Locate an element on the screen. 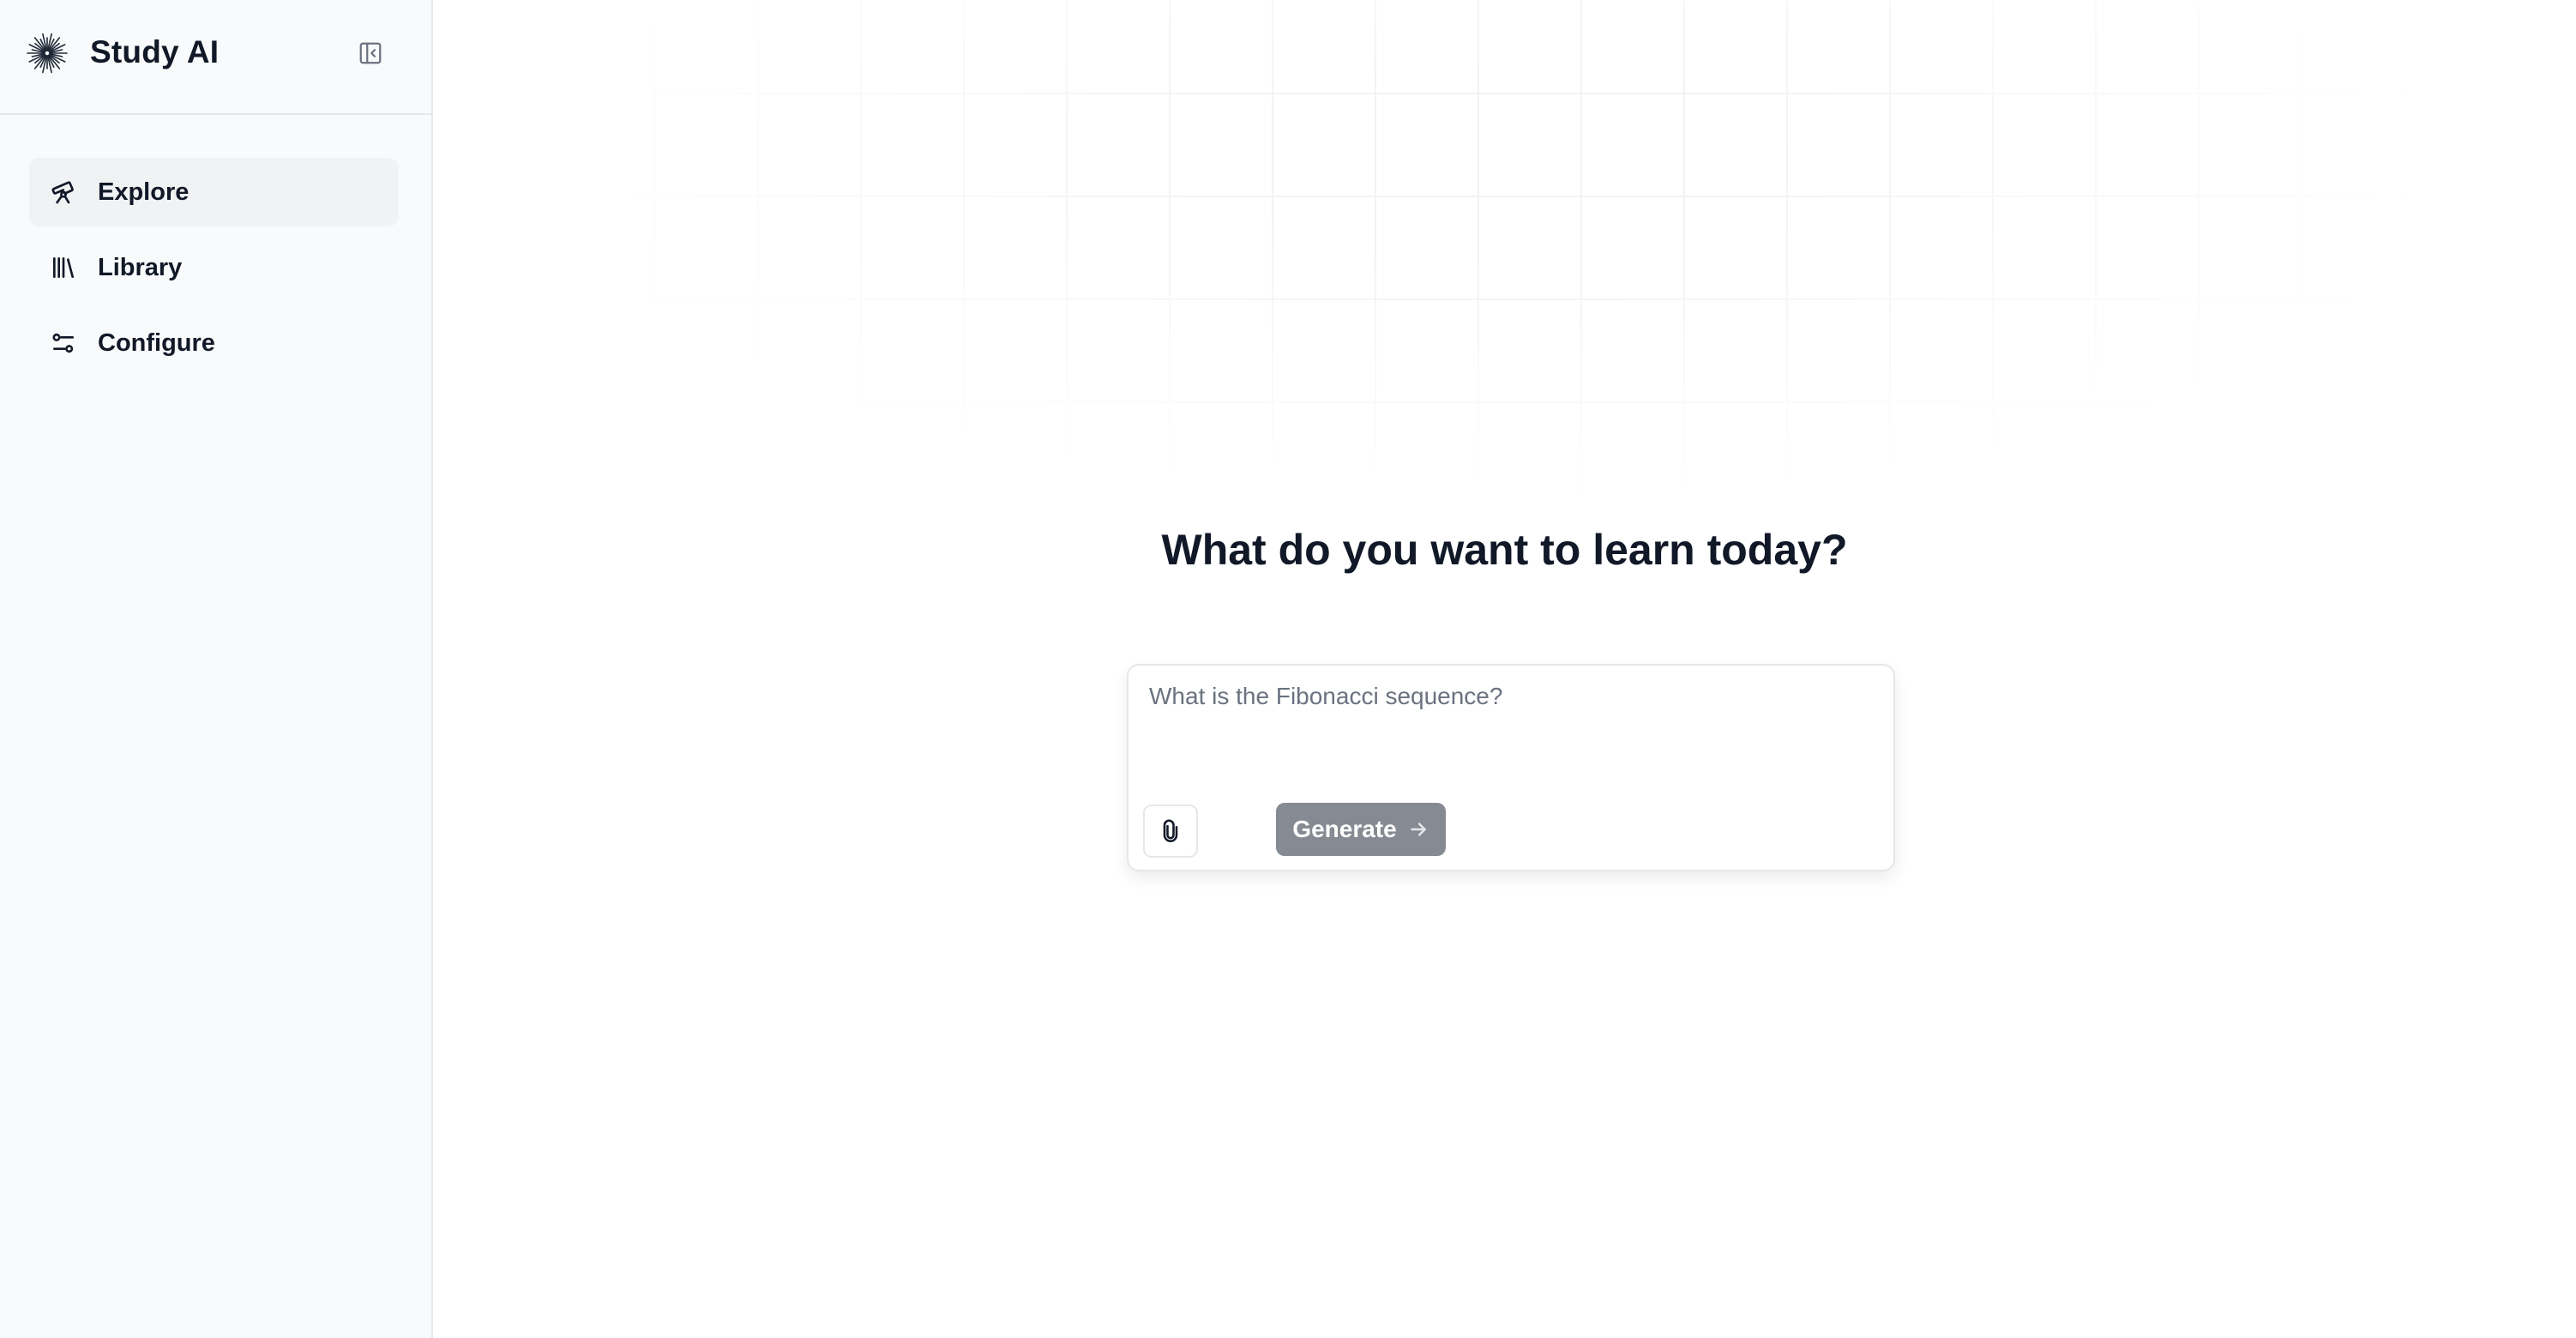 The width and height of the screenshot is (2576, 1338). arrow-right-icon is located at coordinates (1418, 829).